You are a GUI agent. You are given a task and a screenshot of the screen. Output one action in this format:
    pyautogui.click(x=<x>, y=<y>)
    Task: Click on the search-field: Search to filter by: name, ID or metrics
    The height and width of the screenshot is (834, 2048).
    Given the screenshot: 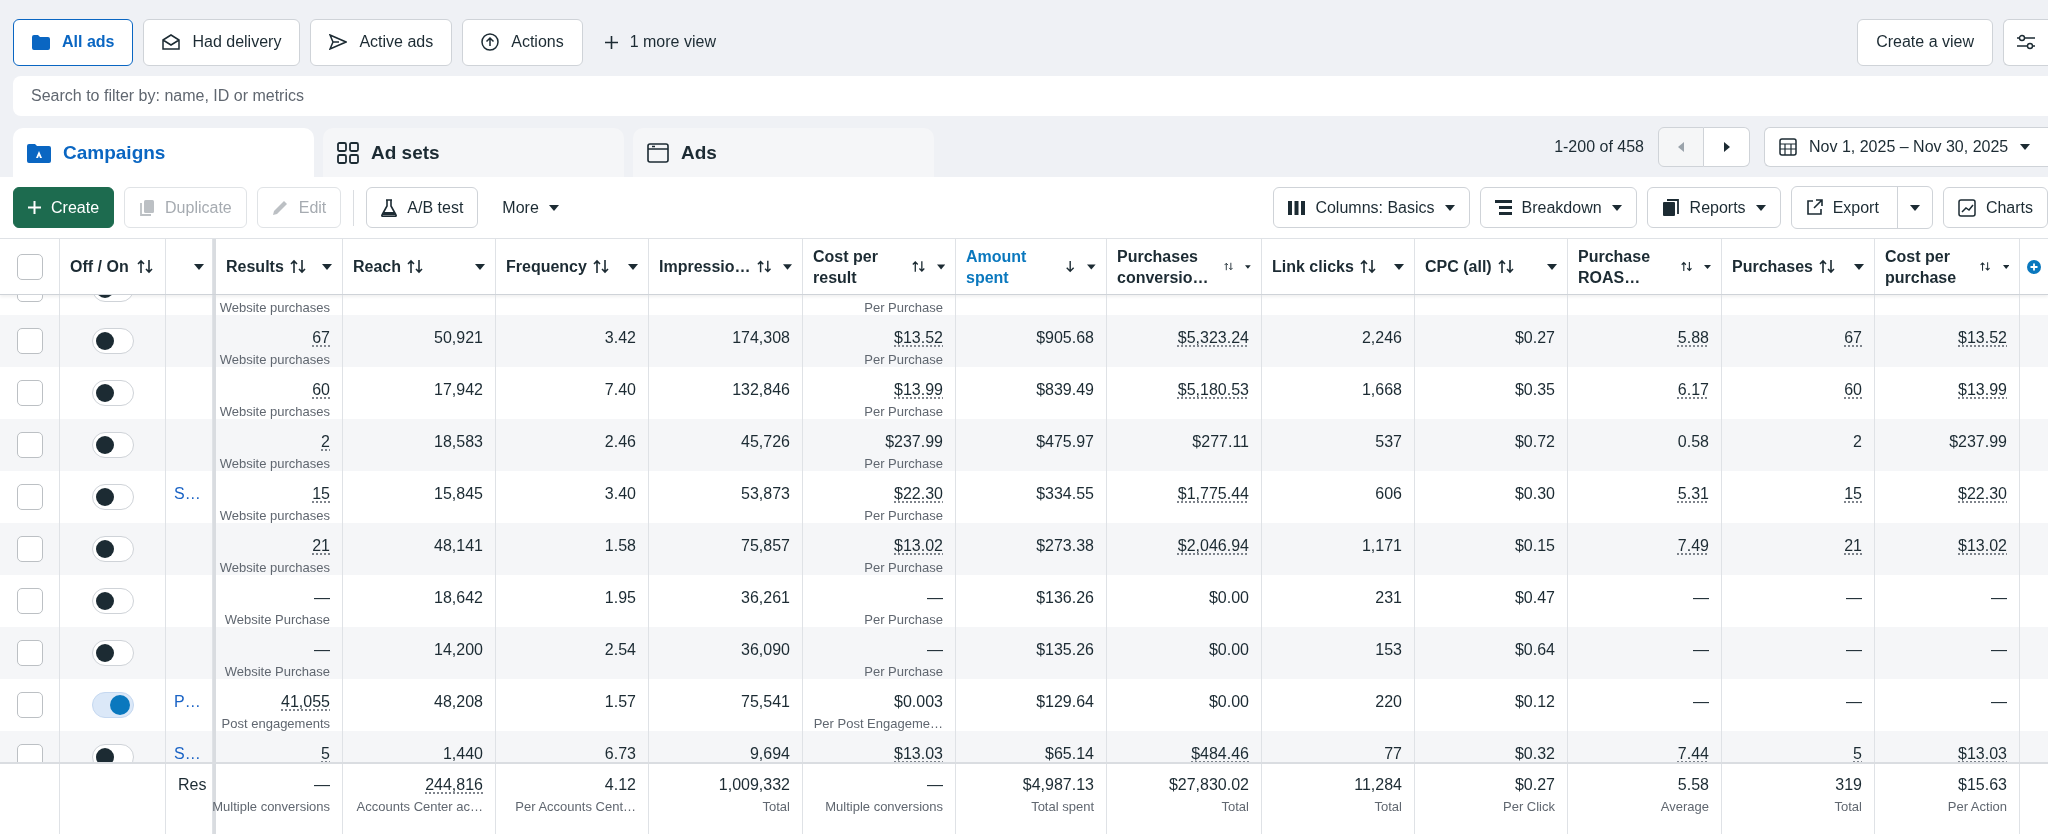 What is the action you would take?
    pyautogui.click(x=1030, y=96)
    